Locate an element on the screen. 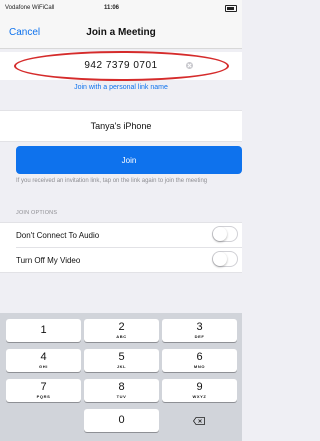  status-time: 11:06 is located at coordinates (112, 8).